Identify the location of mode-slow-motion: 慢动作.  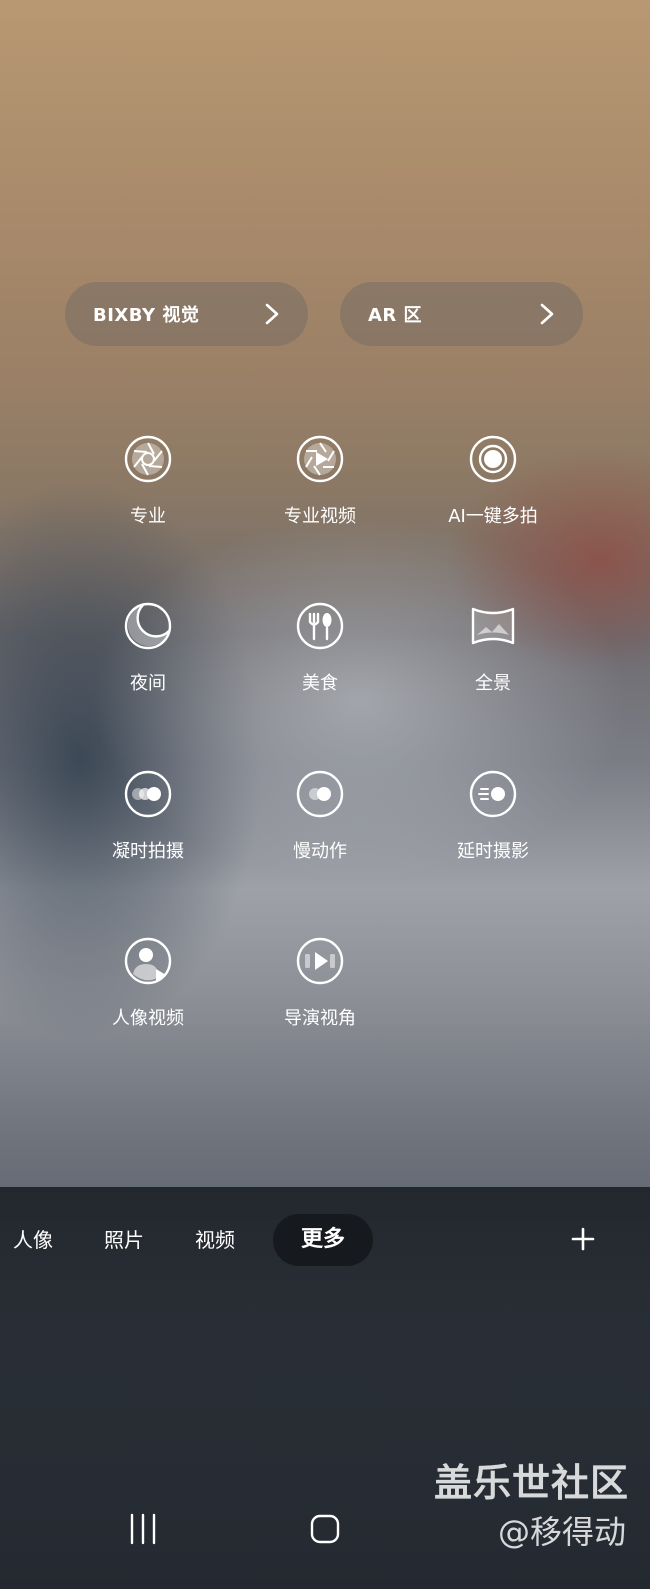
(320, 816).